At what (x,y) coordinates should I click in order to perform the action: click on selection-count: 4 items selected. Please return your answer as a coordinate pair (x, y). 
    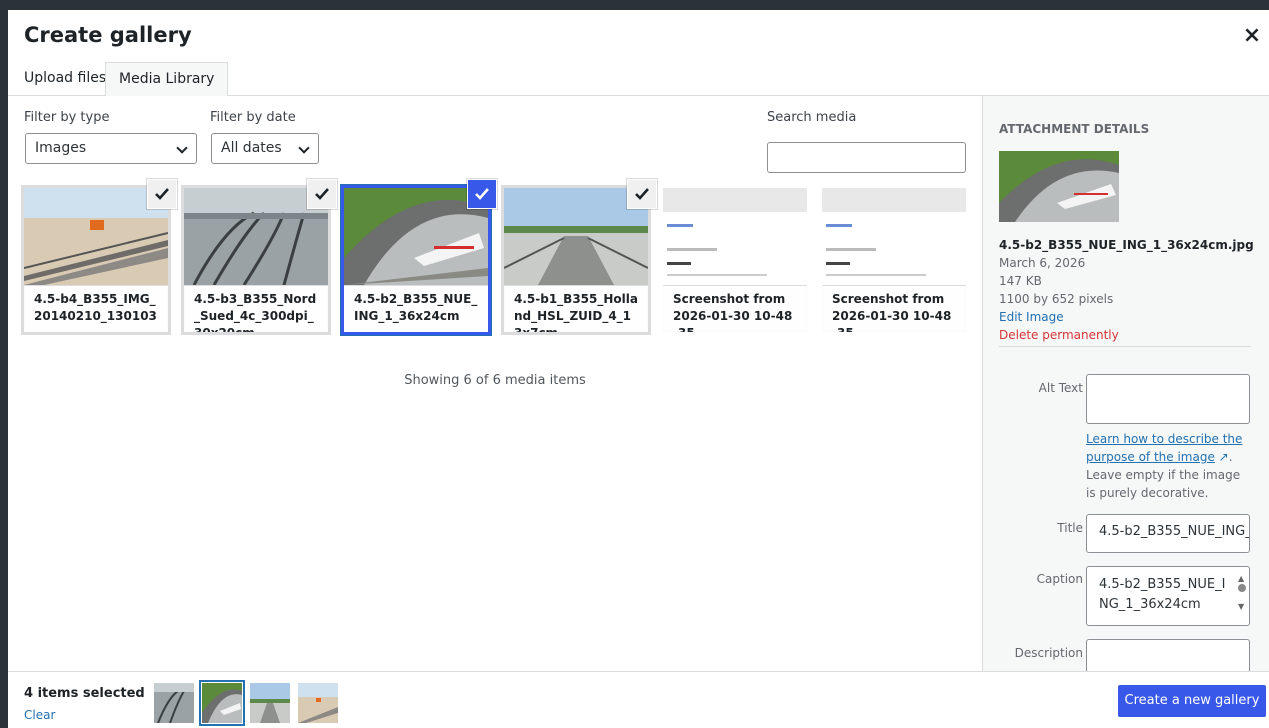
    Looking at the image, I should click on (84, 693).